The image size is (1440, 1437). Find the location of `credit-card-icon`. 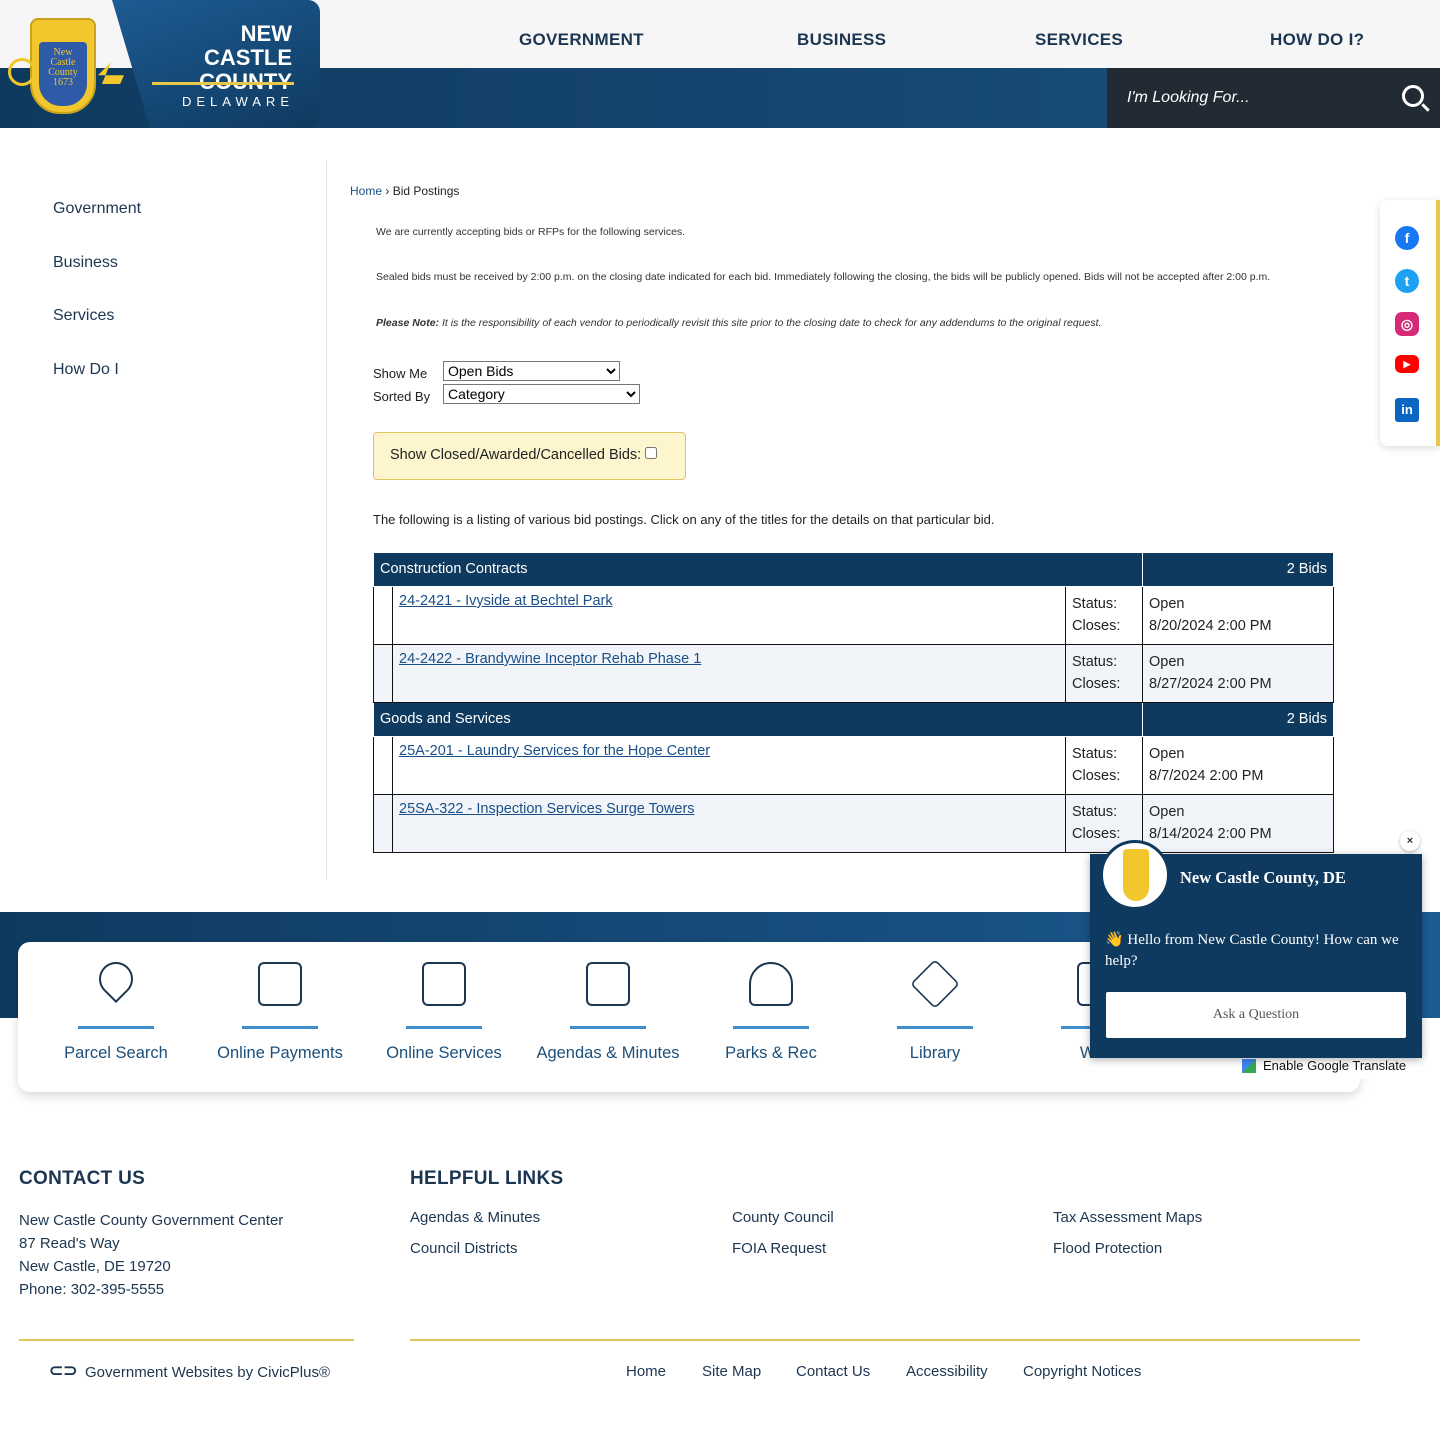

credit-card-icon is located at coordinates (280, 984).